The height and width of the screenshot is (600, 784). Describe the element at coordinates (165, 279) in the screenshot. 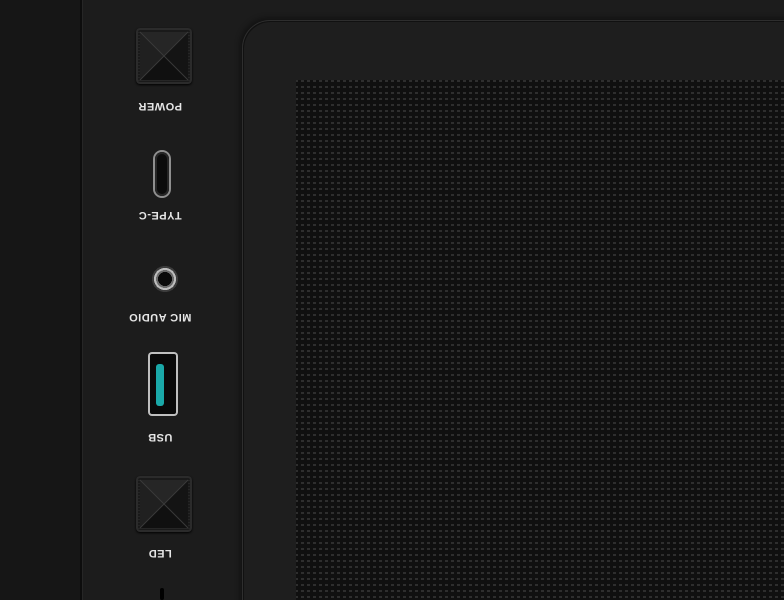

I see `audio-jack` at that location.